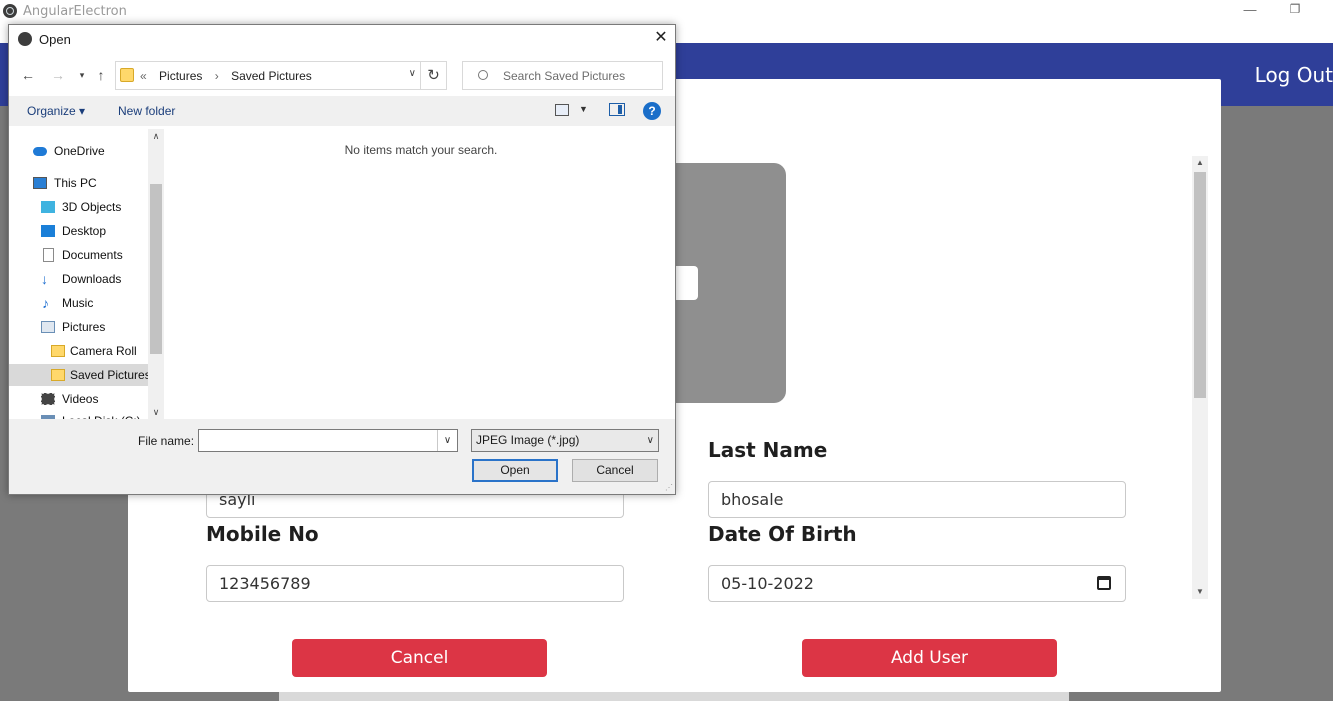  What do you see at coordinates (421, 150) in the screenshot?
I see `empty-message: No items match your search.` at bounding box center [421, 150].